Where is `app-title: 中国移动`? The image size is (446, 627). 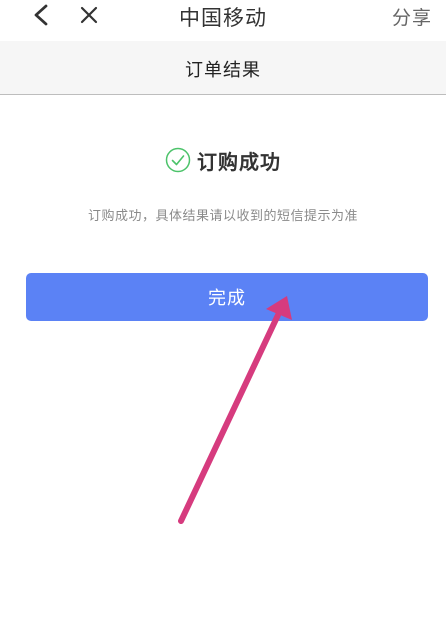 app-title: 中国移动 is located at coordinates (223, 18).